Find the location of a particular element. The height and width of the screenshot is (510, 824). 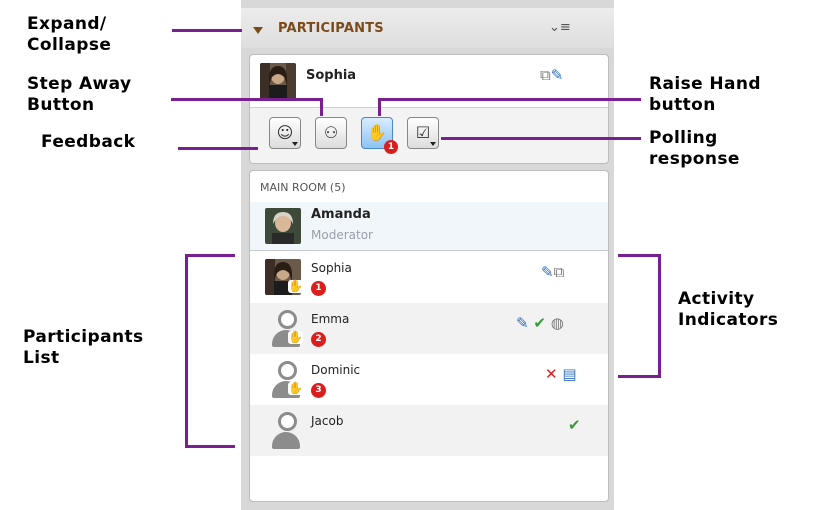

smiley-icon: ☺ is located at coordinates (285, 132).